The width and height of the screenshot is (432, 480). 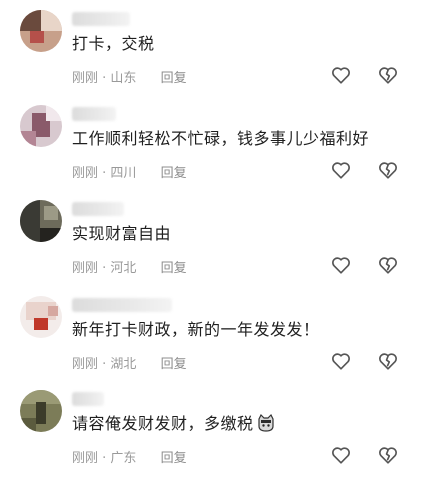 What do you see at coordinates (122, 233) in the screenshot?
I see `comment-text: 实现财富自由` at bounding box center [122, 233].